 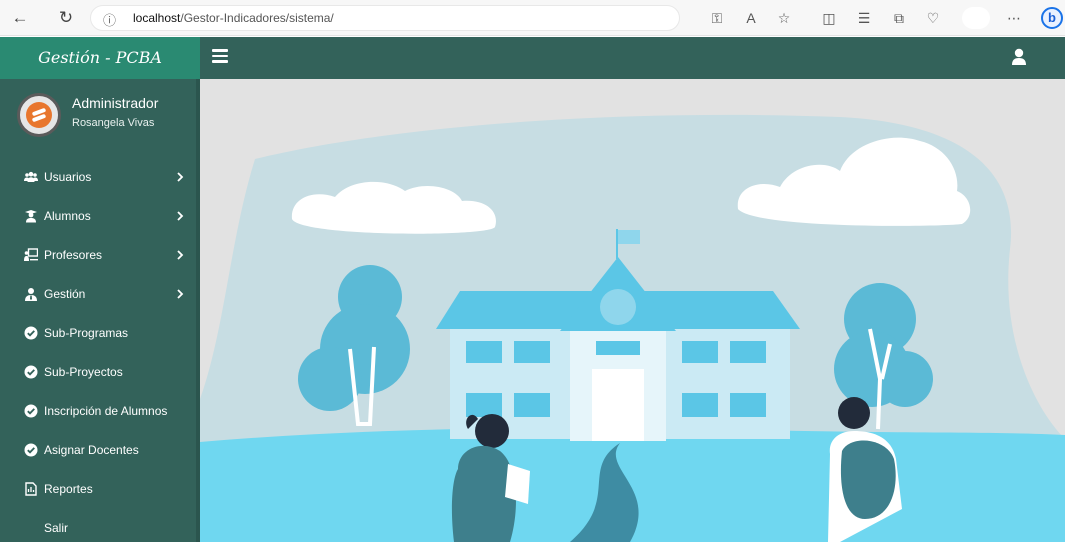 I want to click on student-icon, so click(x=31, y=216).